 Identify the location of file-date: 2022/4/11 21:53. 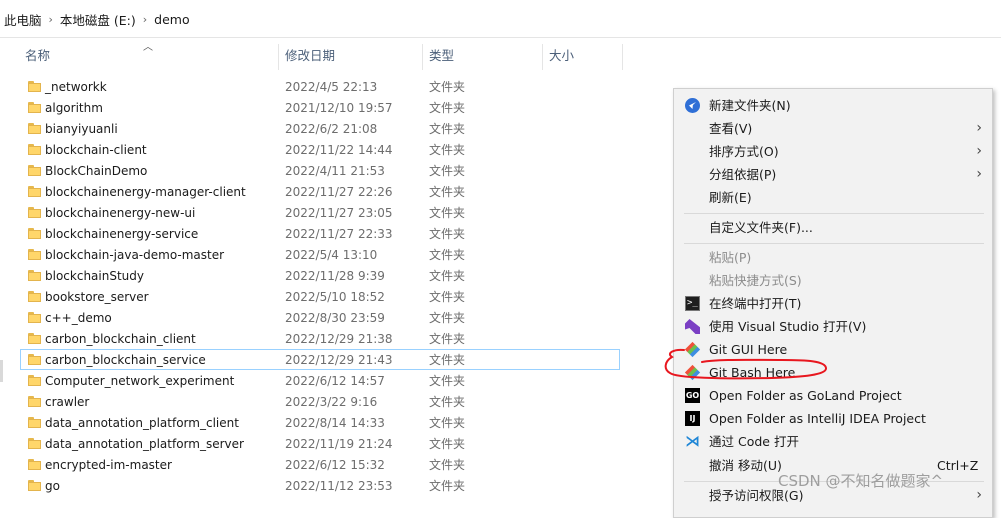
(335, 171).